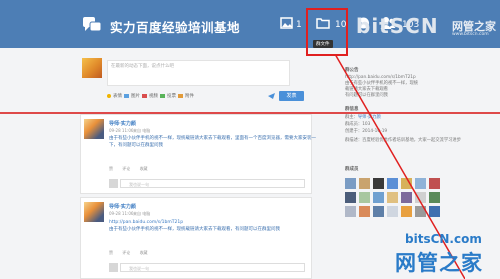  What do you see at coordinates (175, 27) in the screenshot?
I see `group-title: 实力百度经验培训基地` at bounding box center [175, 27].